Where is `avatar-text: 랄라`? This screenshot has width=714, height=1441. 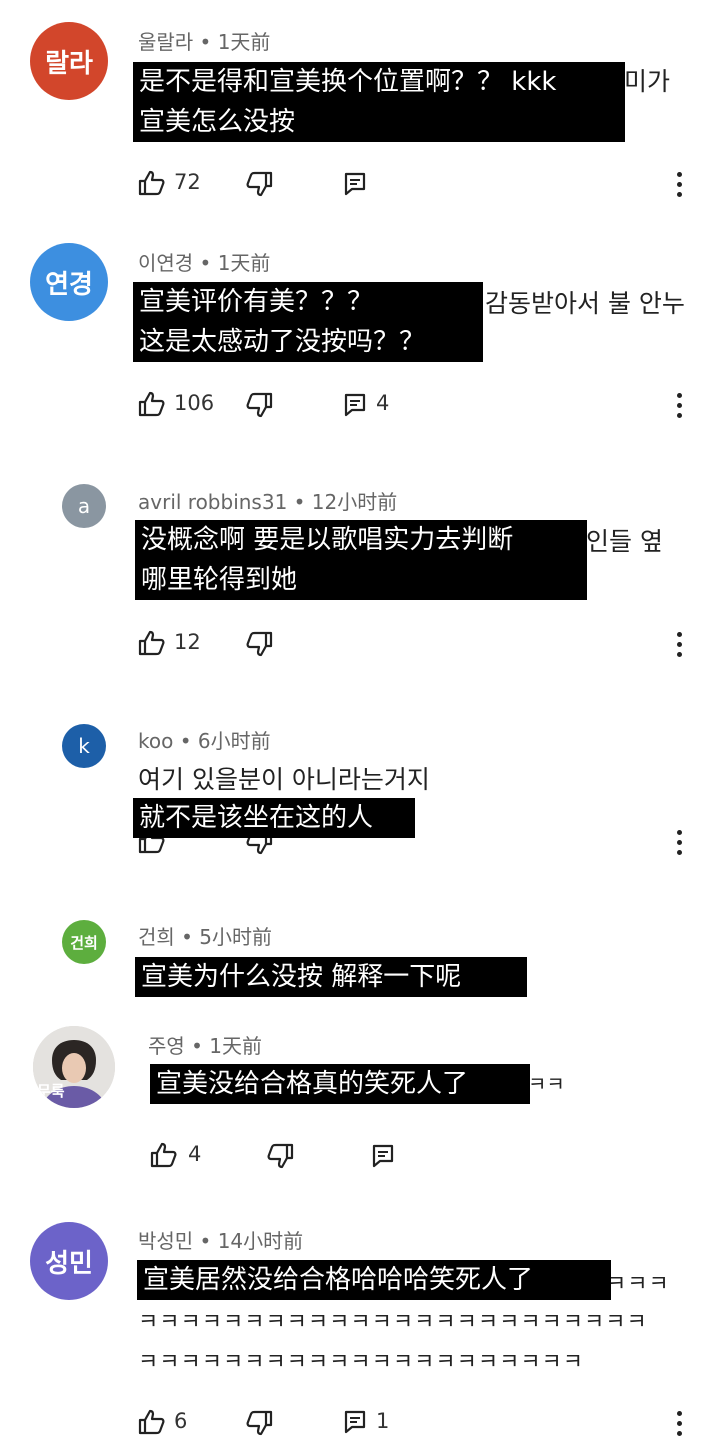 avatar-text: 랄라 is located at coordinates (69, 63).